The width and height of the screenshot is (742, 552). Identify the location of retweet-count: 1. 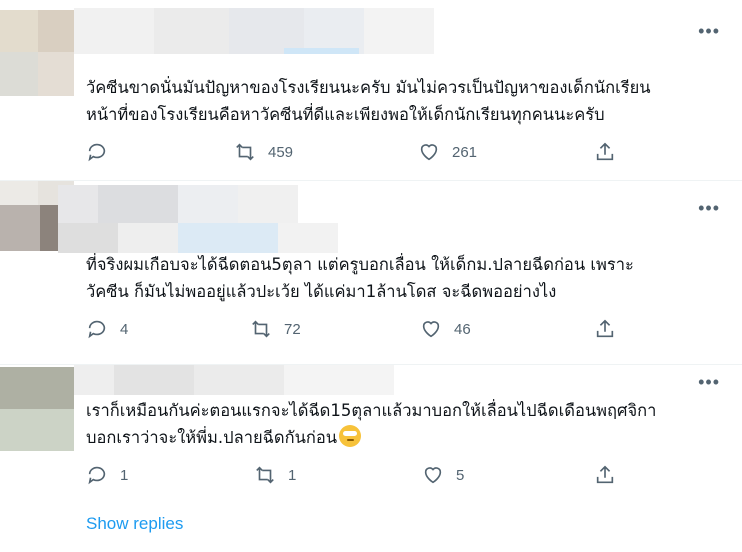
(292, 475).